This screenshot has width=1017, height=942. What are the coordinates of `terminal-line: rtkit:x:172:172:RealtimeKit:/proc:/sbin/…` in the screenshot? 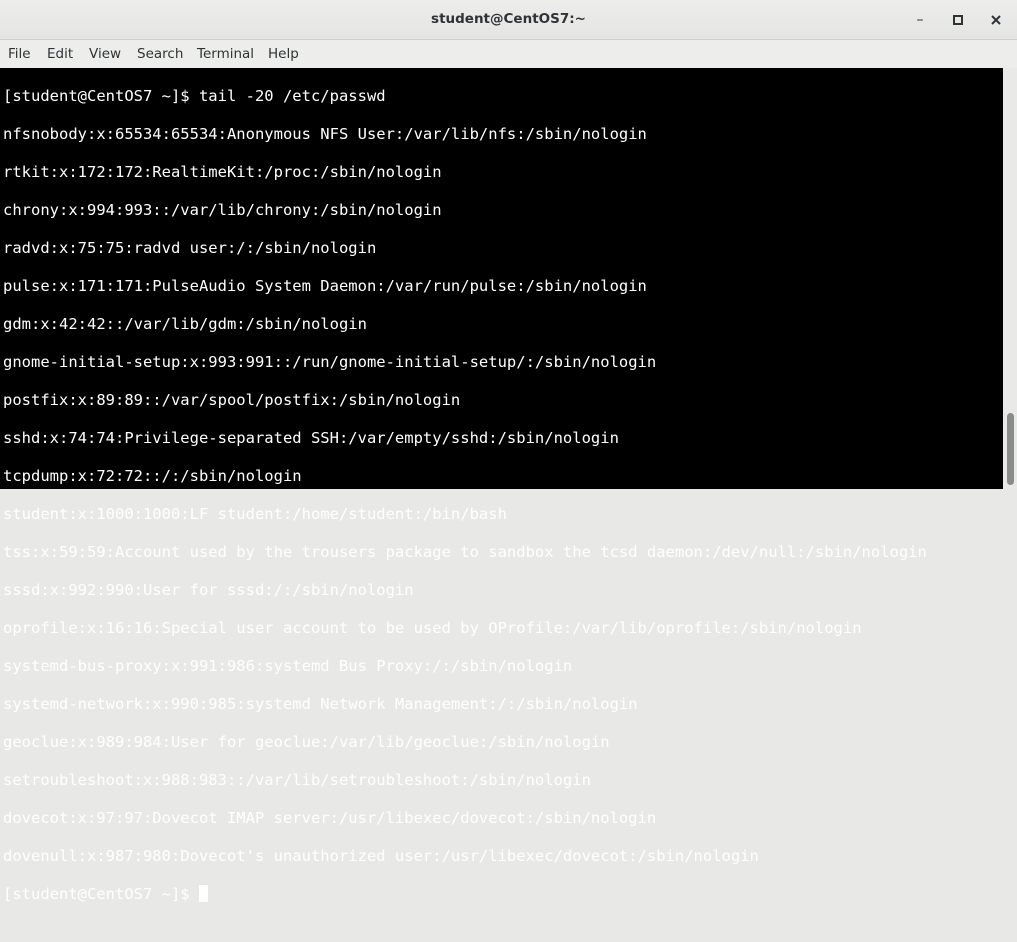 It's located at (222, 172).